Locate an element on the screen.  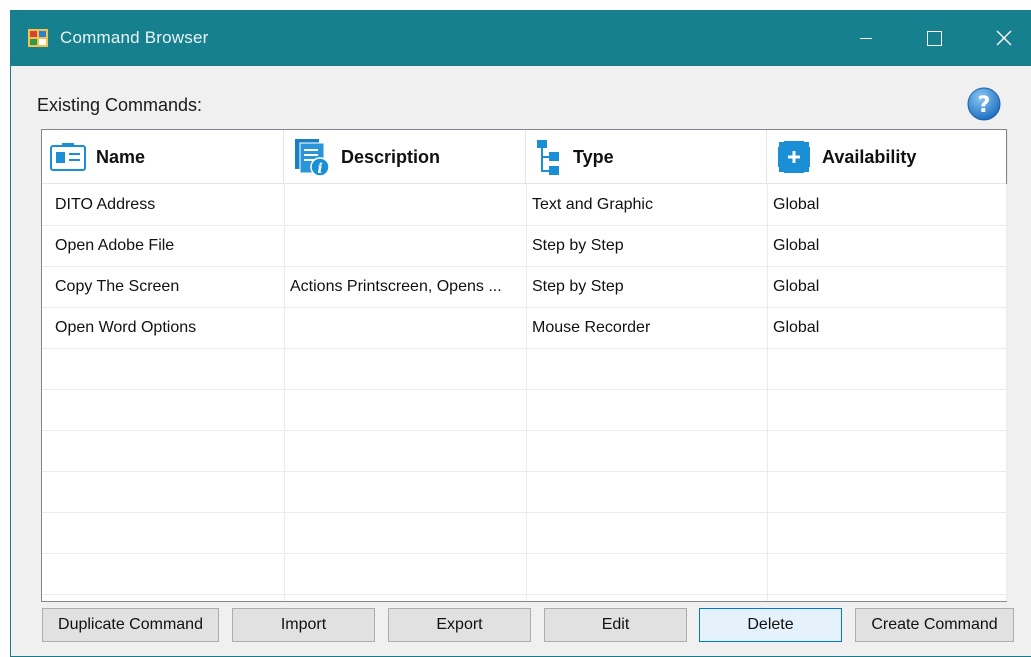
help-icon: ? is located at coordinates (984, 104).